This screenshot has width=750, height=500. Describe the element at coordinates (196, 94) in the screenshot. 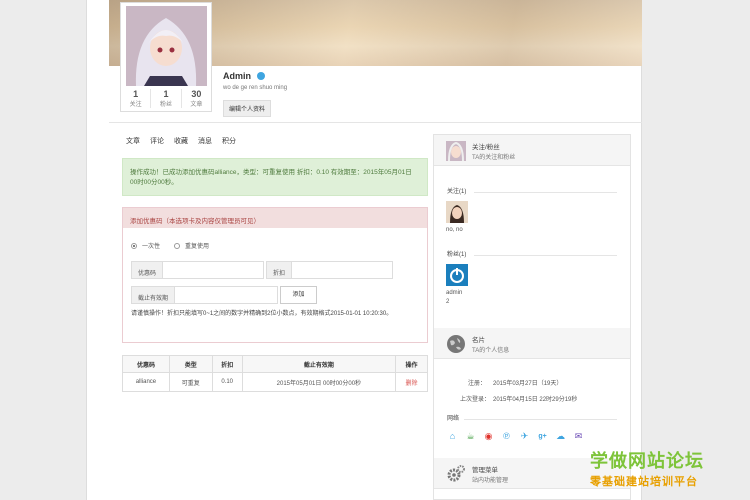

I see `stat-number: 30` at that location.